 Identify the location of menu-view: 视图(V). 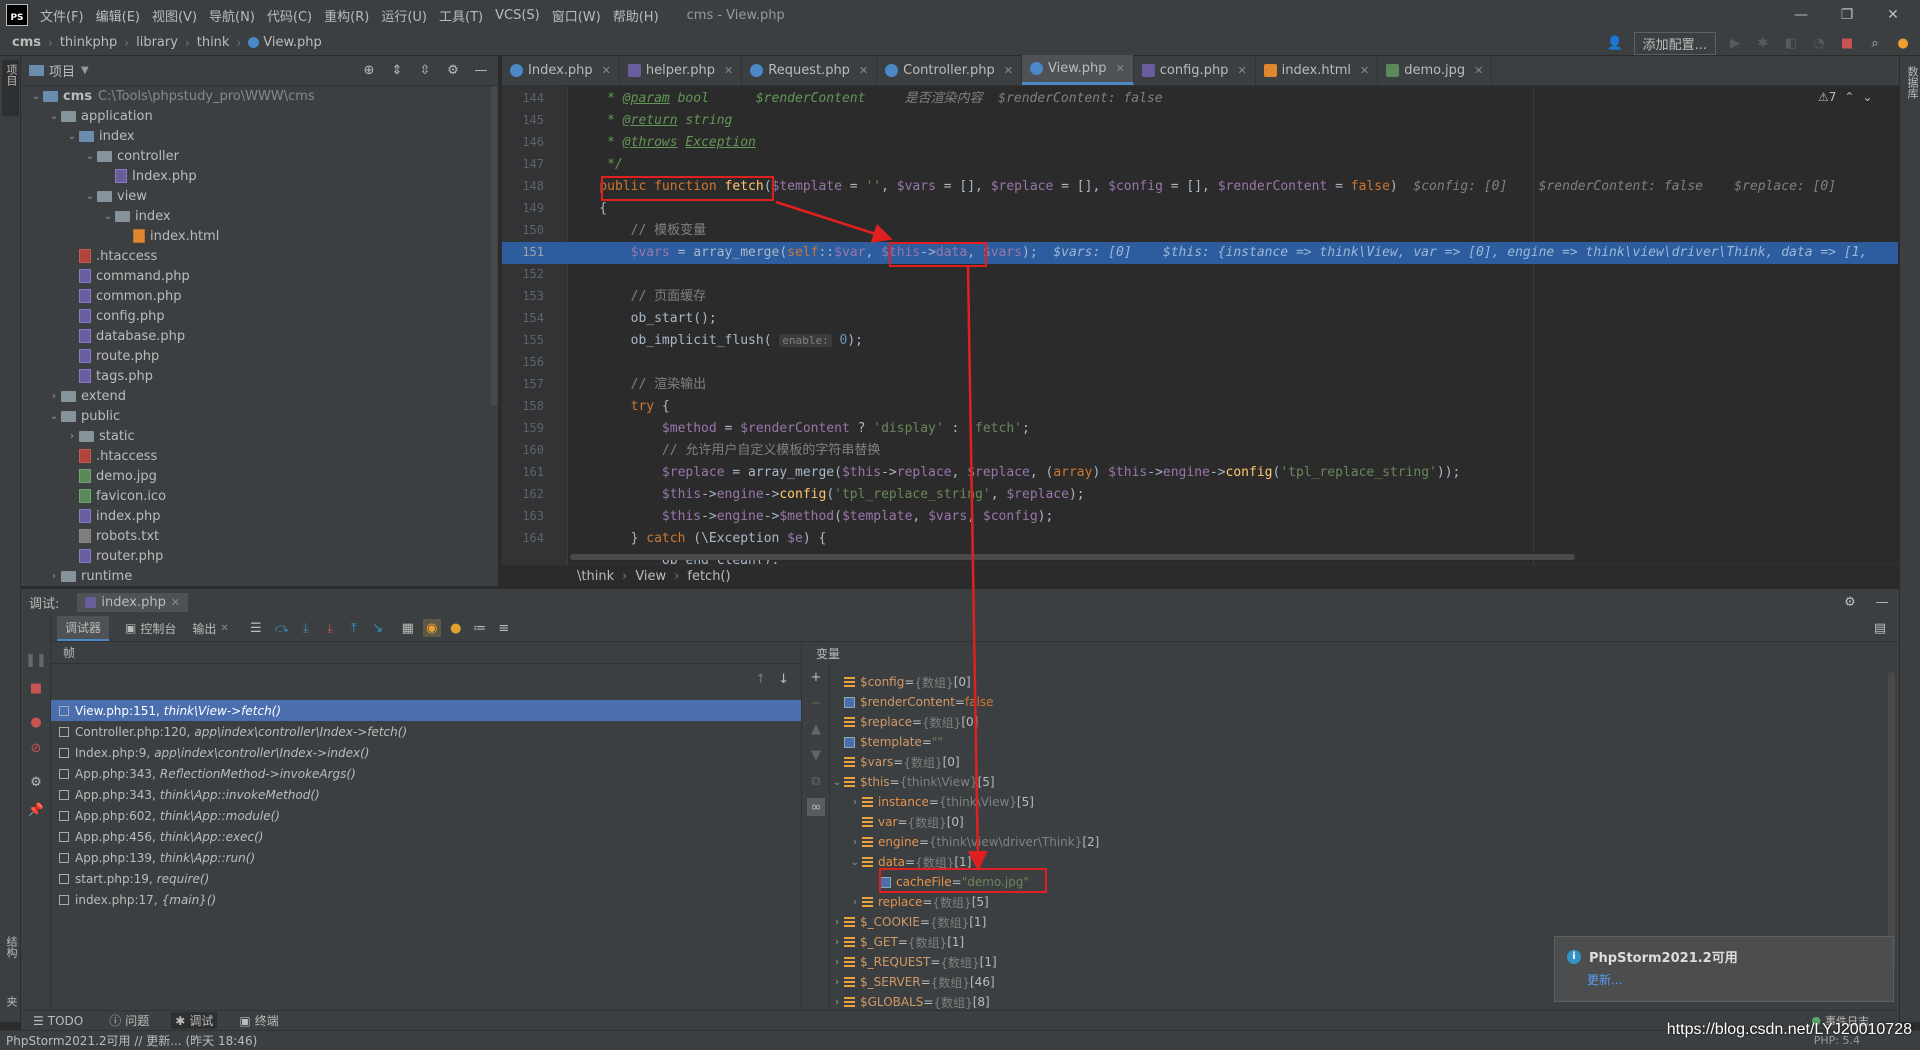
(174, 15).